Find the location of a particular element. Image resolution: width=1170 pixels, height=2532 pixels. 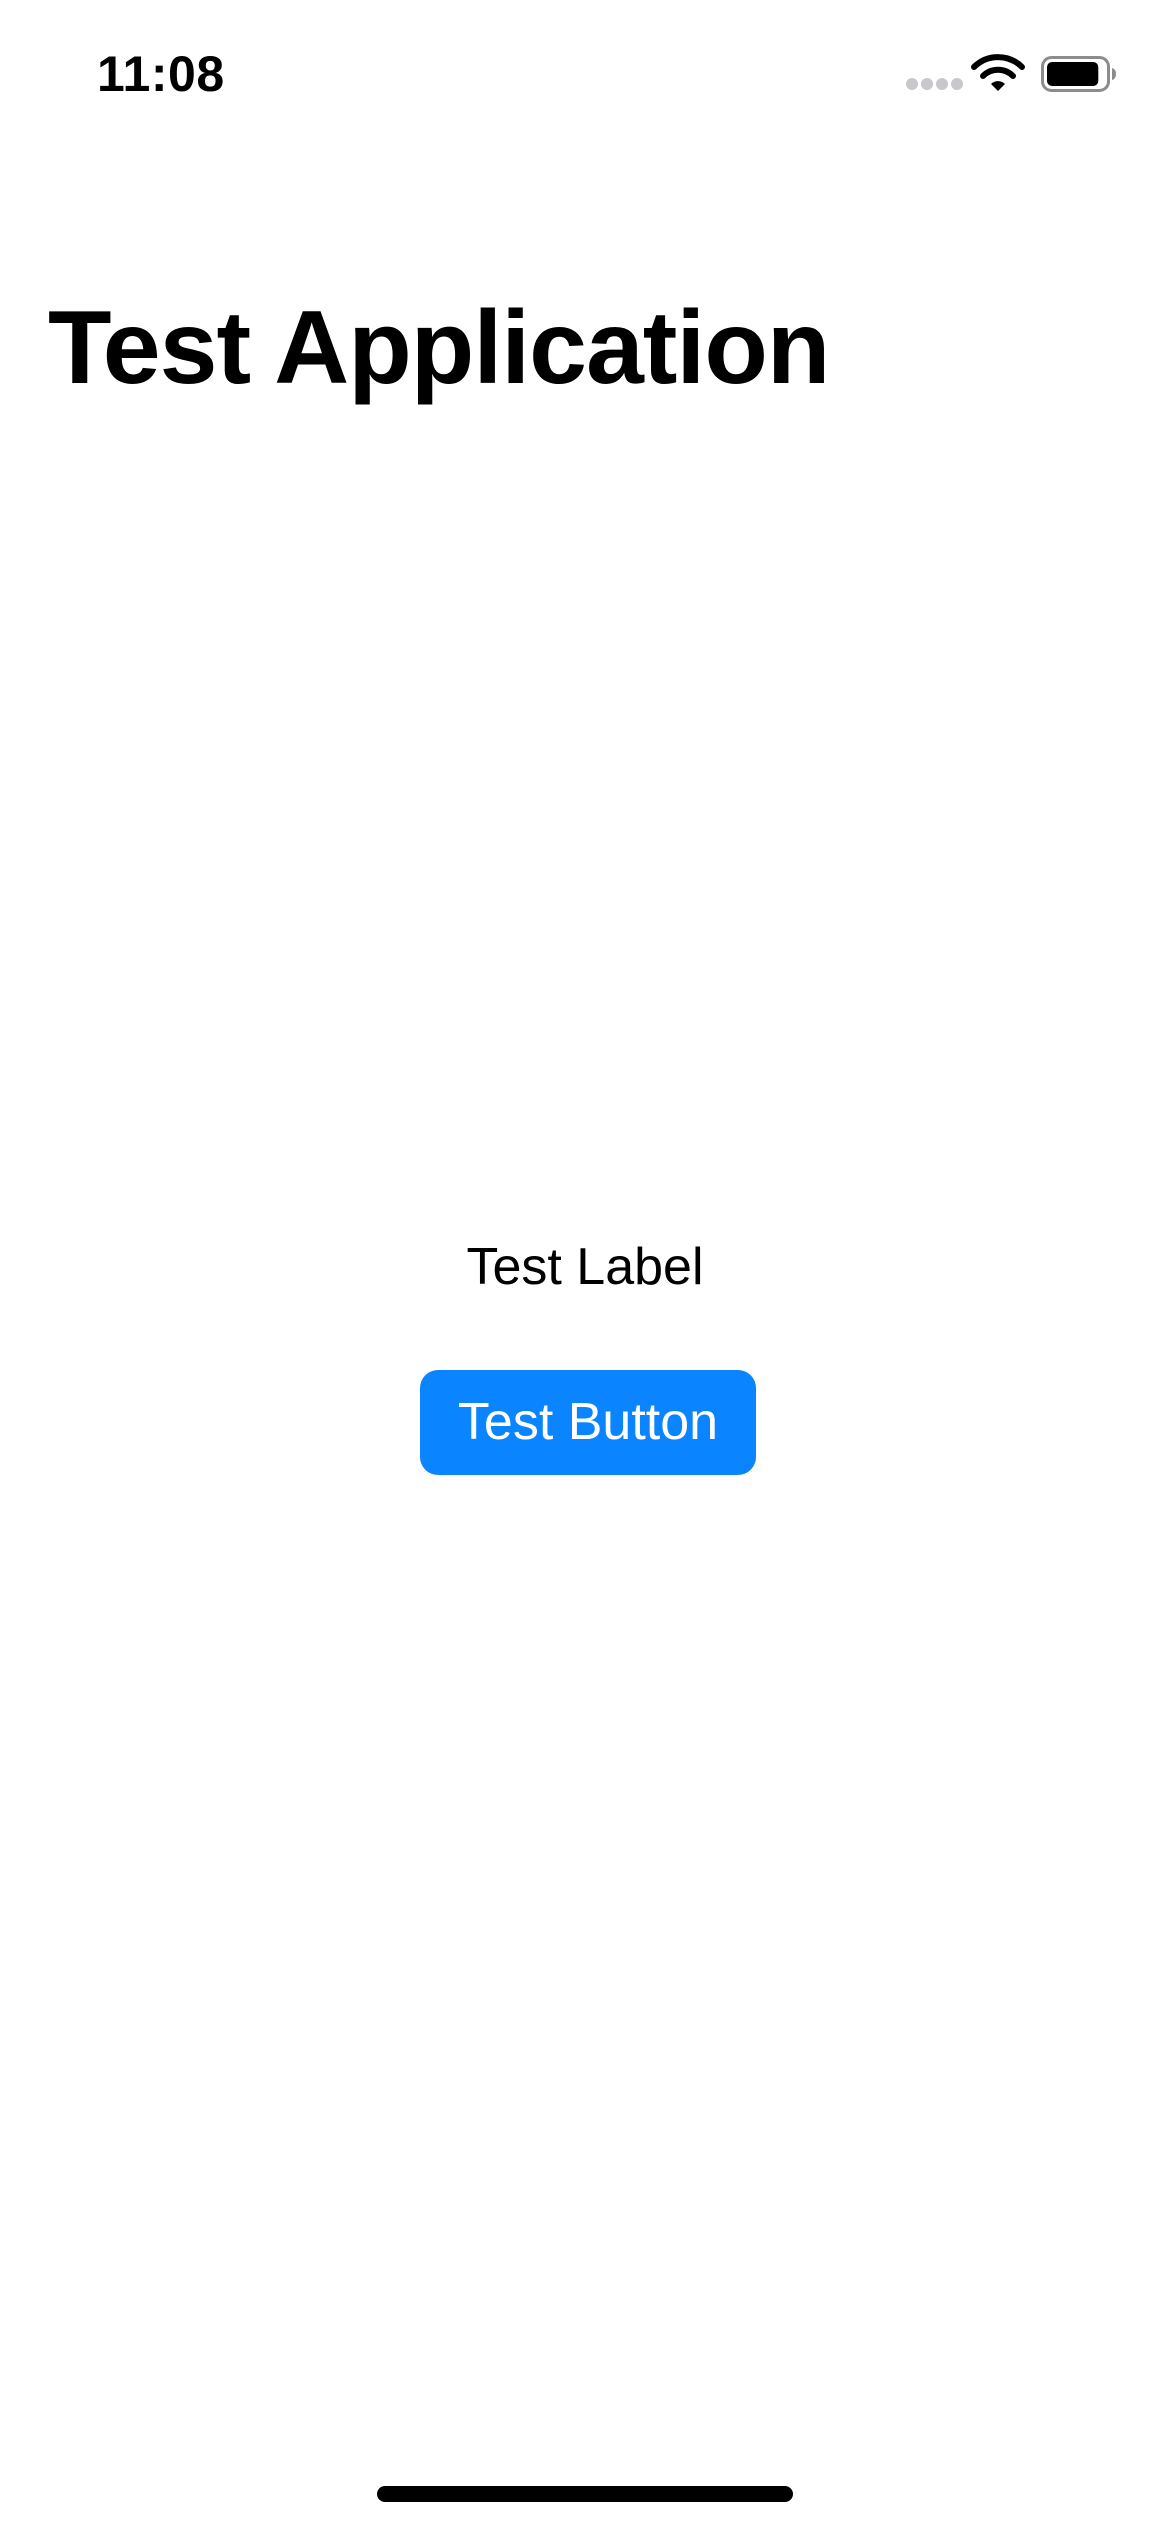

battery-icon is located at coordinates (1078, 74).